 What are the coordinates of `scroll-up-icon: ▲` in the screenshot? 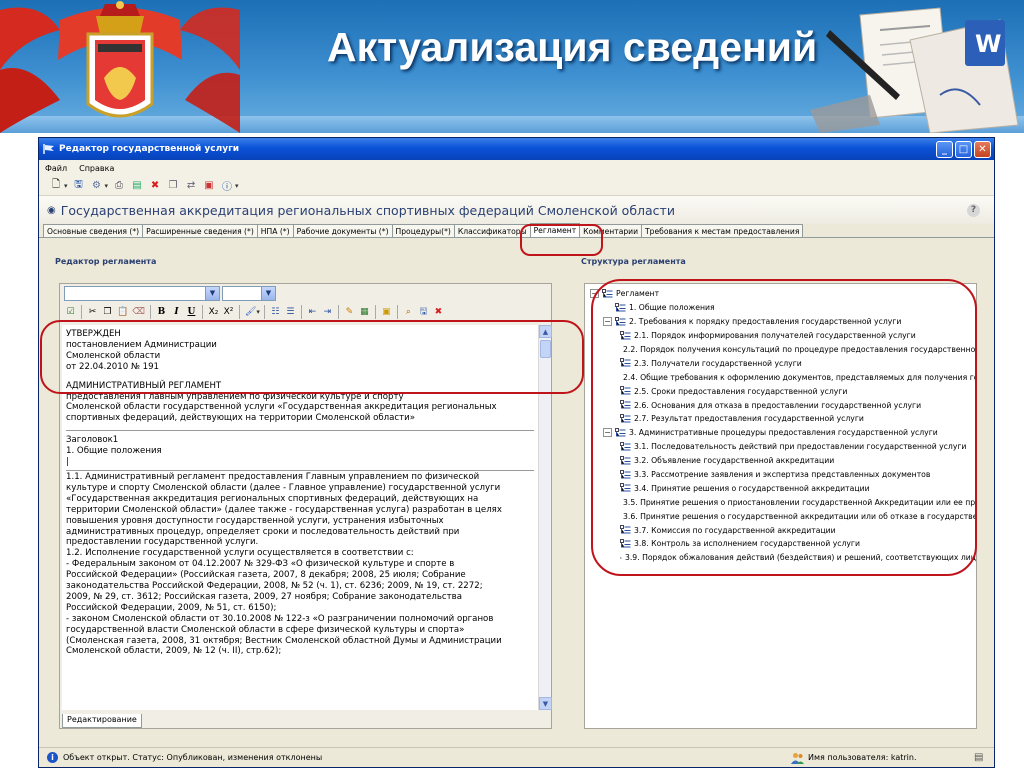 It's located at (545, 331).